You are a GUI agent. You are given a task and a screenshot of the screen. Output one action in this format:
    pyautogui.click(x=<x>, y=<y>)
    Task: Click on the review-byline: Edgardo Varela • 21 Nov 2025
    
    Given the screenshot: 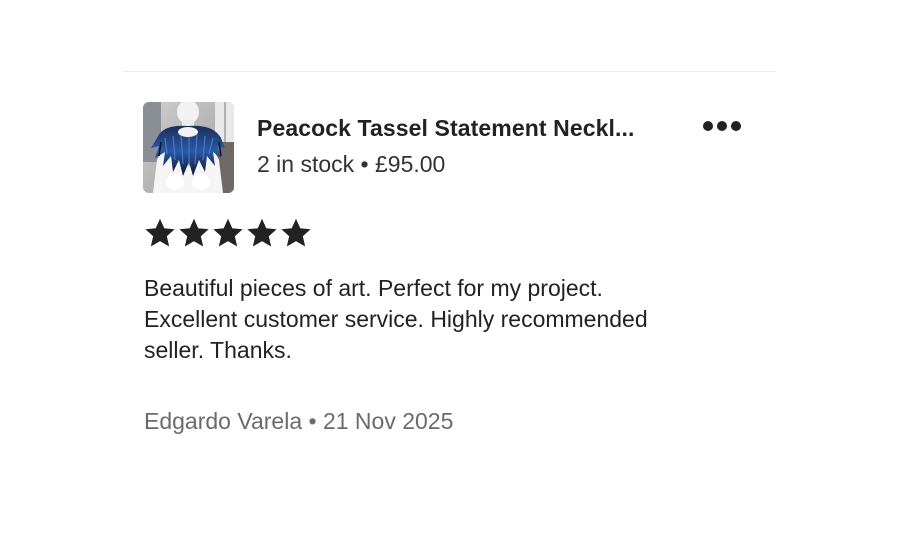 What is the action you would take?
    pyautogui.click(x=299, y=421)
    